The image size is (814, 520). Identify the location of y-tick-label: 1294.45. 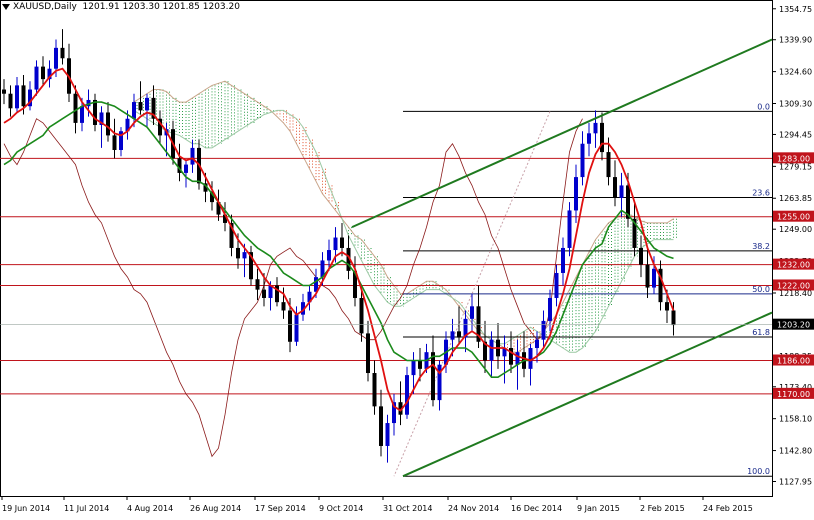
(795, 134).